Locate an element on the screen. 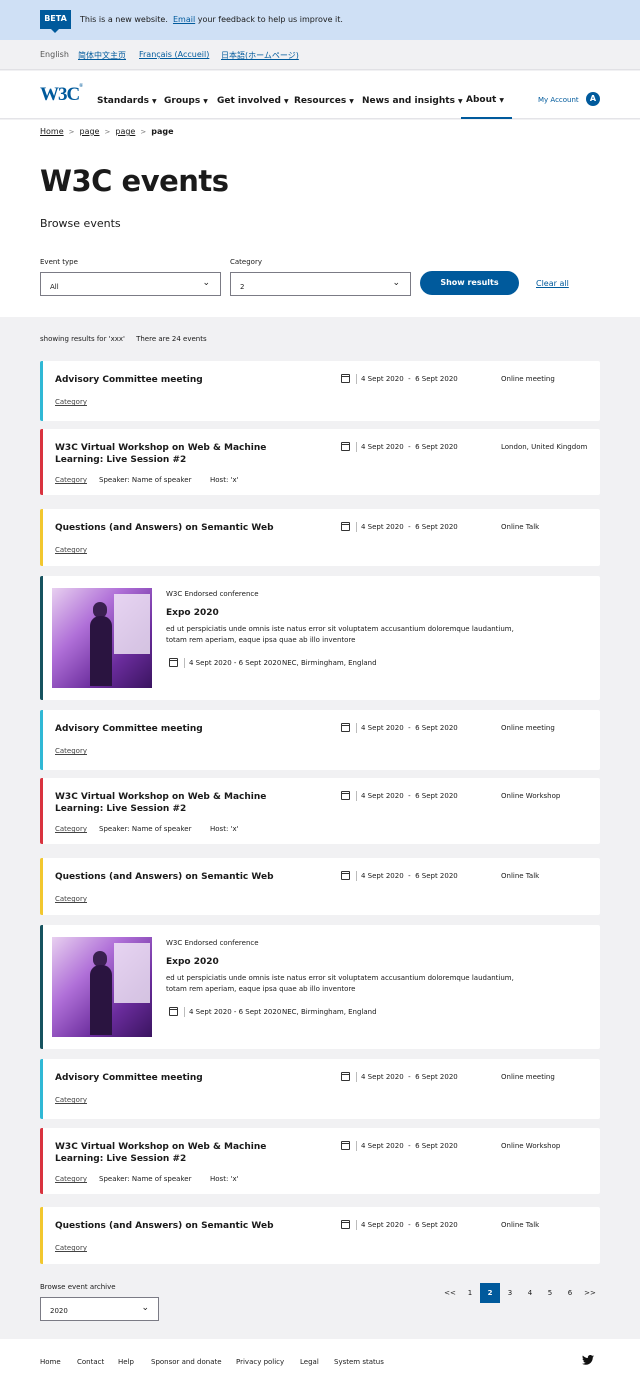 This screenshot has height=1383, width=640. event-host: Host: 'x' is located at coordinates (224, 480).